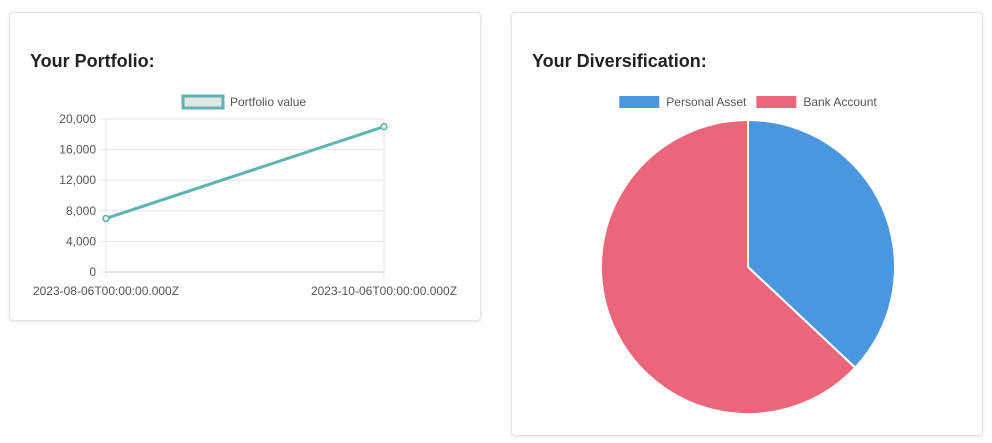 This screenshot has height=443, width=992. I want to click on y-tick-label: 16,000, so click(77, 150).